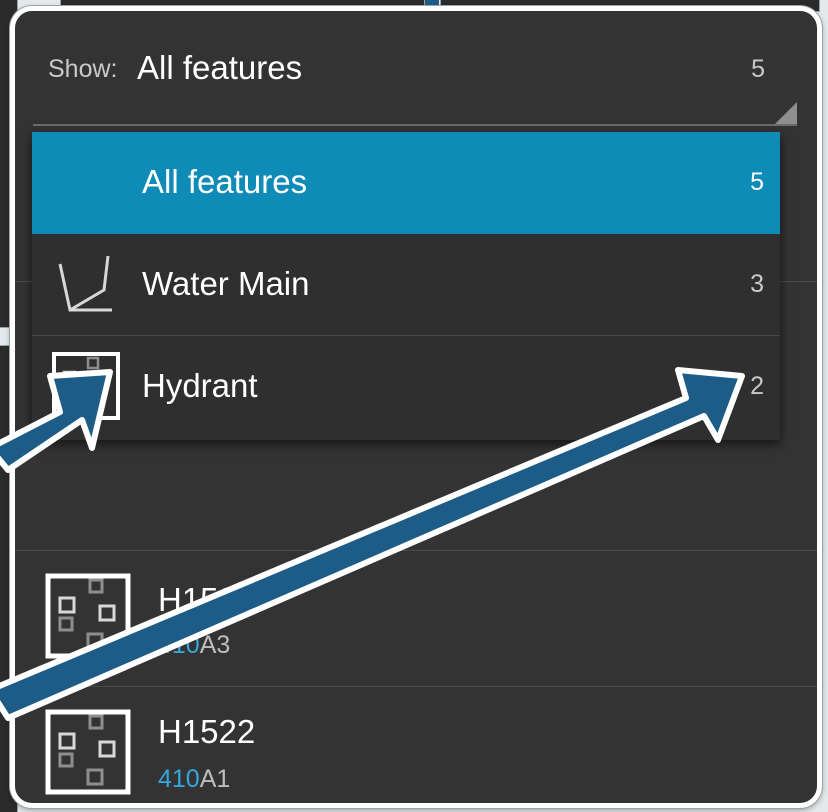 This screenshot has height=812, width=828. I want to click on dropdown-item-count: 5, so click(757, 182).